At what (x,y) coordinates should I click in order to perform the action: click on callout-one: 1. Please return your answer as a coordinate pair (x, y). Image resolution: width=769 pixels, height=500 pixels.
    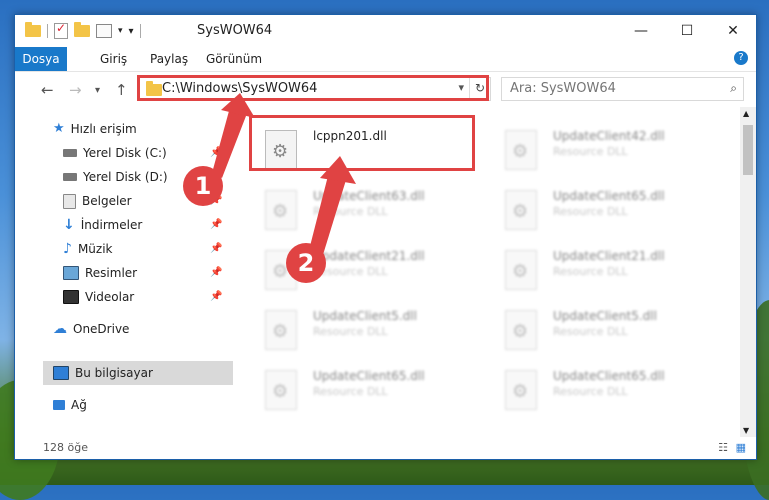
    Looking at the image, I should click on (203, 186).